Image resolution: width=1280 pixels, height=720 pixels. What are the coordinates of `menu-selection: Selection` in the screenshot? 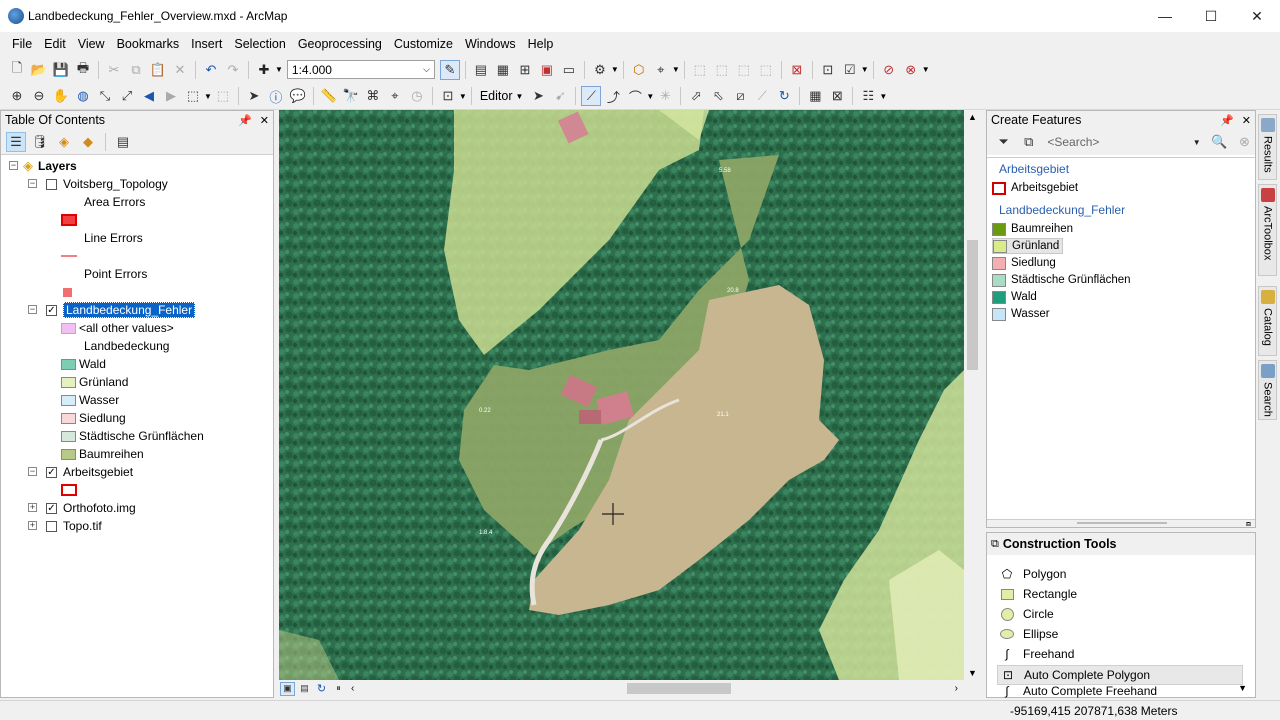 It's located at (259, 44).